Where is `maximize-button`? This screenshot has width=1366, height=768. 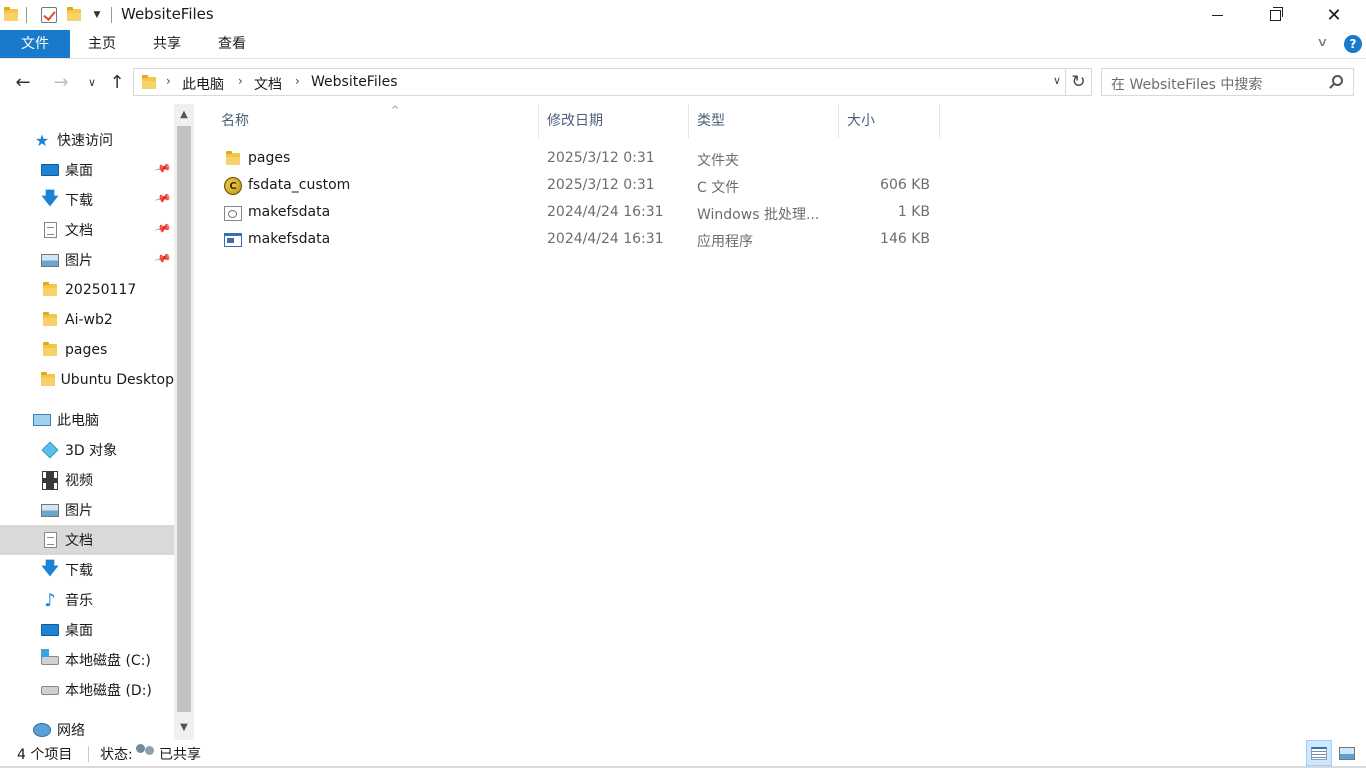 maximize-button is located at coordinates (1275, 15).